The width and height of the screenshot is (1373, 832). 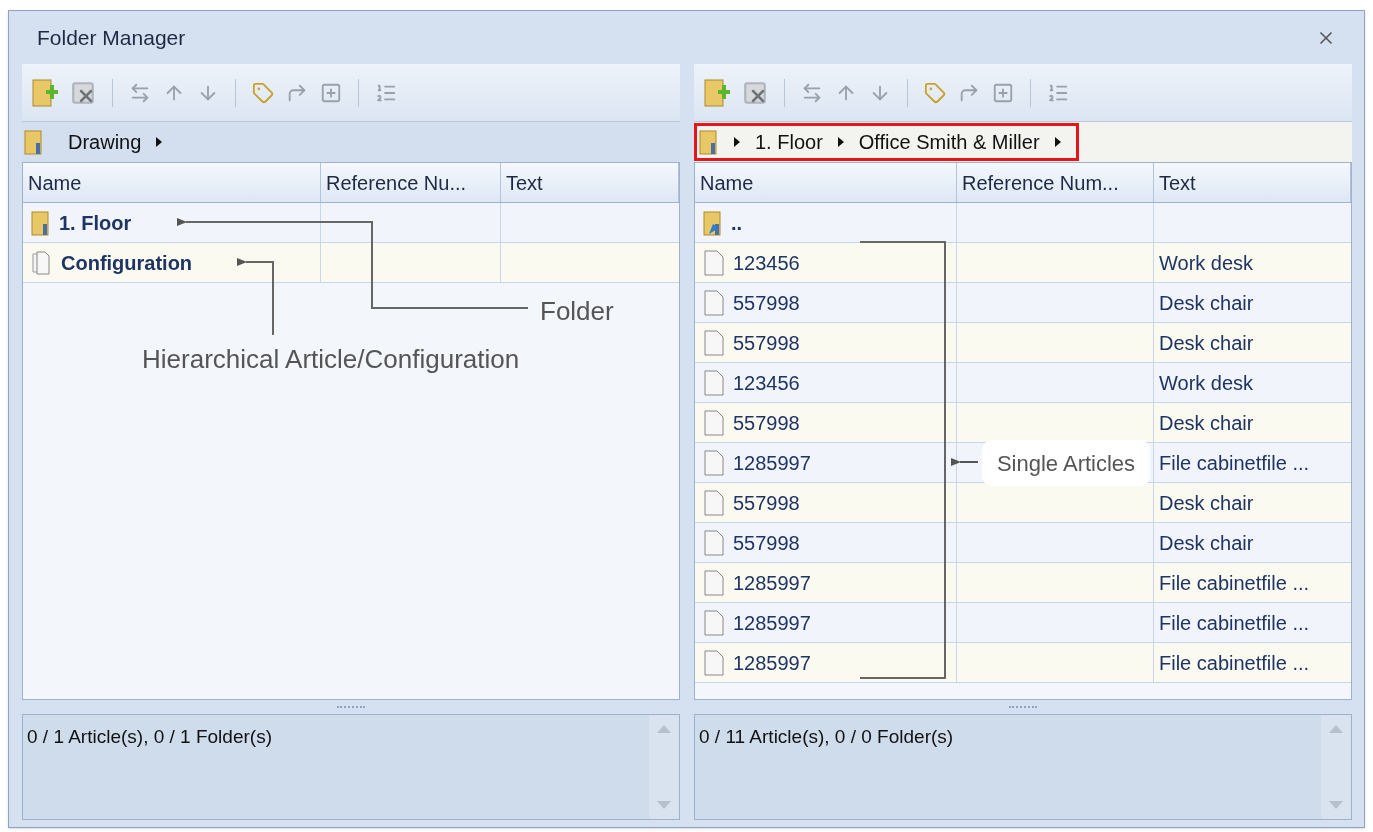 I want to click on annotation-label: Folder, so click(x=577, y=311).